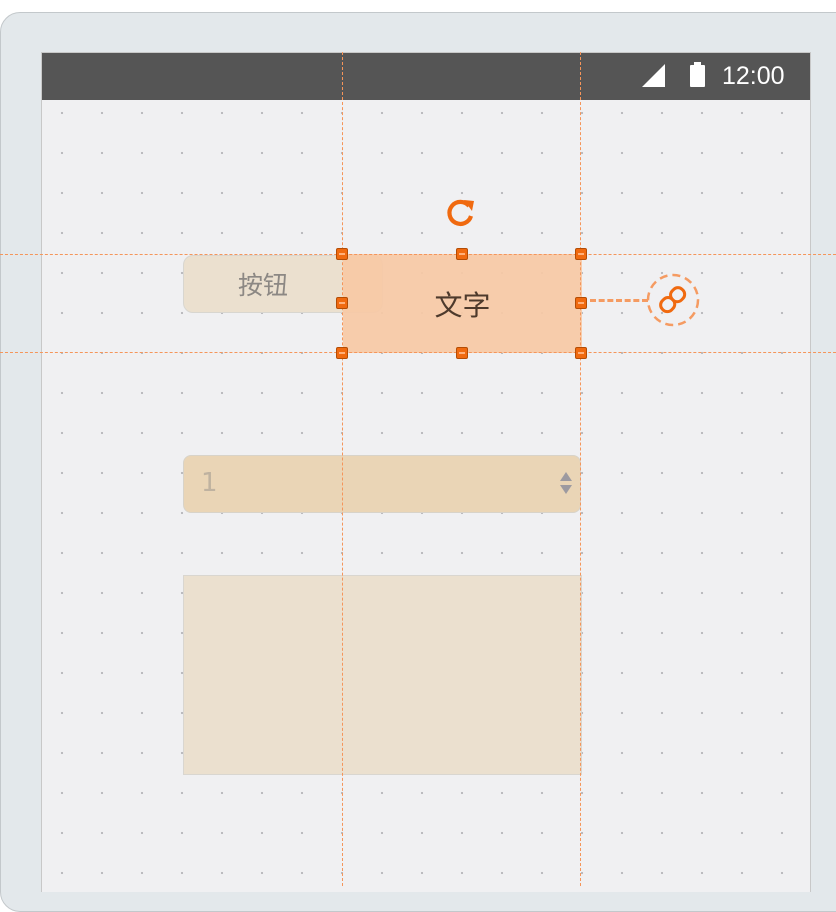 The height and width of the screenshot is (912, 836). What do you see at coordinates (426, 76) in the screenshot?
I see `status-bar: 12:00` at bounding box center [426, 76].